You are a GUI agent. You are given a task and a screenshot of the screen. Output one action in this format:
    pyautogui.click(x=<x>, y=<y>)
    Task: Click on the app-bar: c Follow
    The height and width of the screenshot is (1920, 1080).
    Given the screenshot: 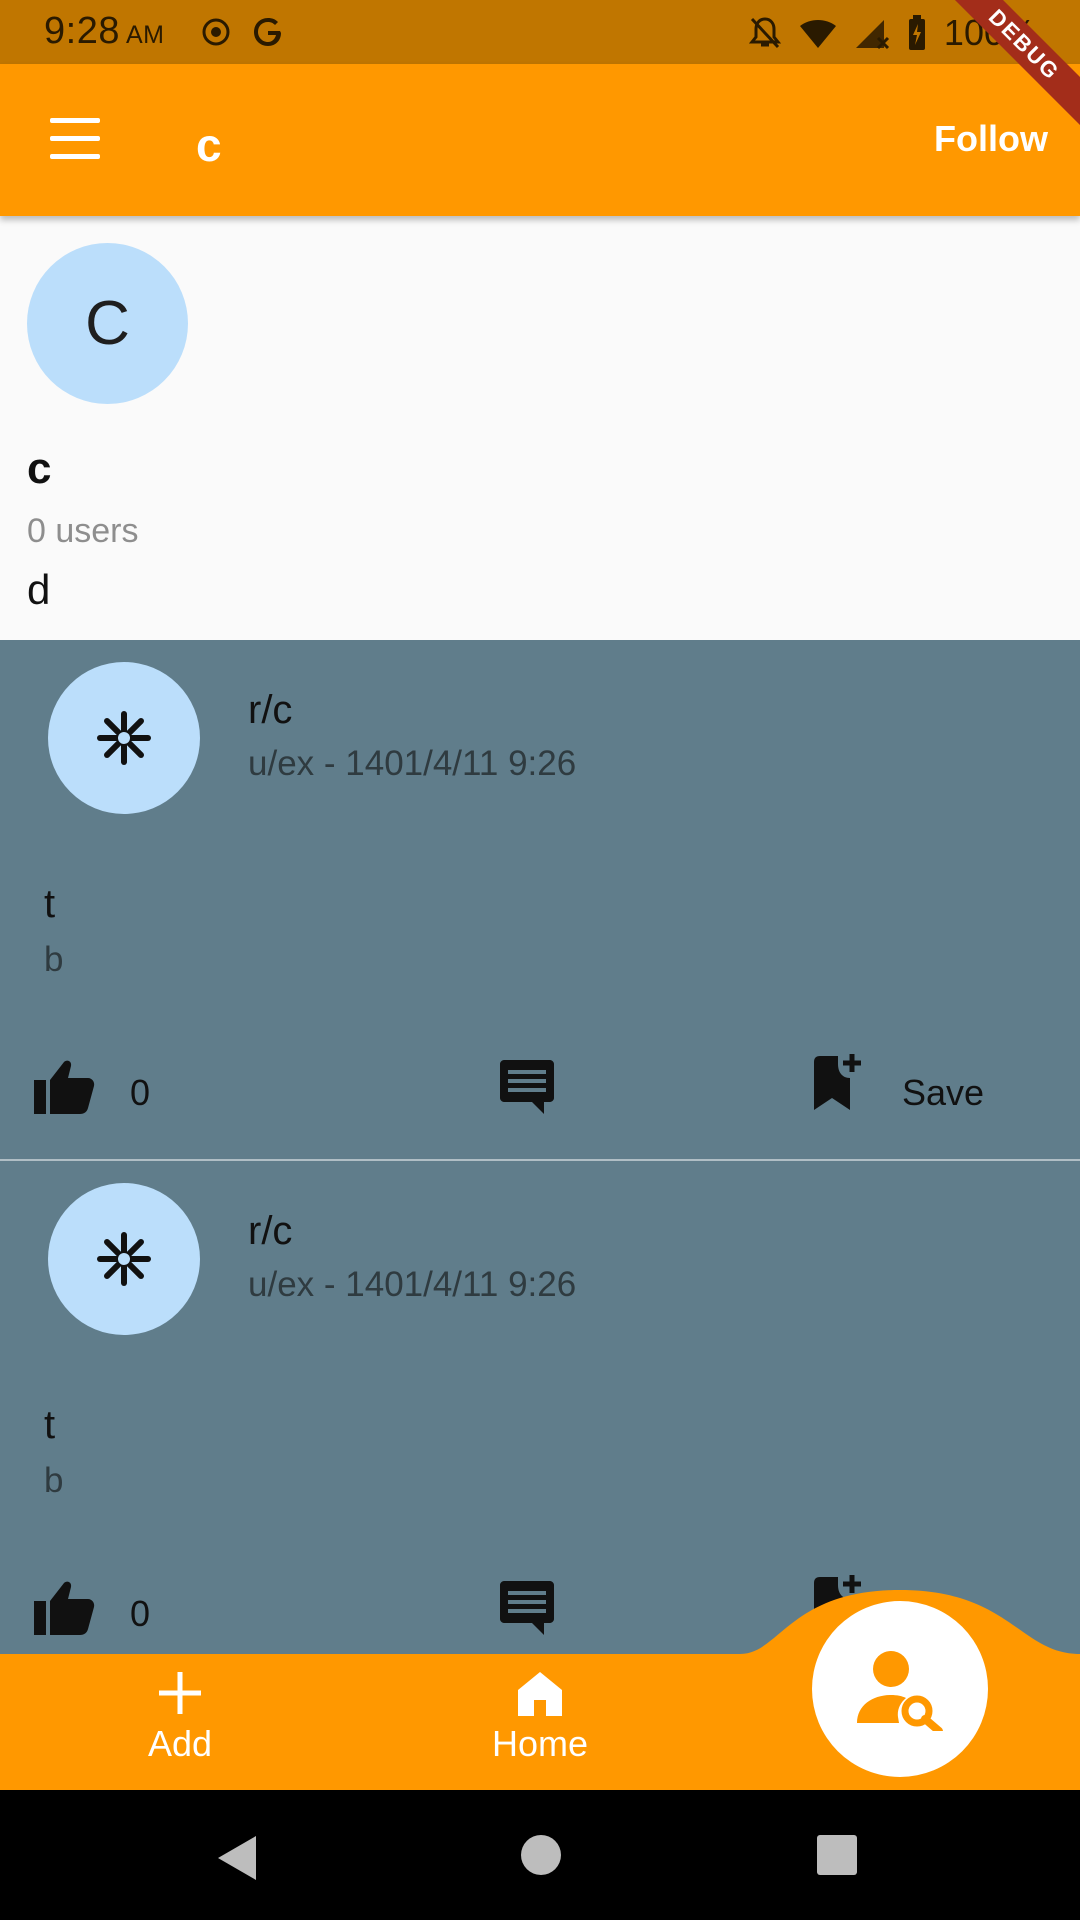 What is the action you would take?
    pyautogui.click(x=540, y=140)
    